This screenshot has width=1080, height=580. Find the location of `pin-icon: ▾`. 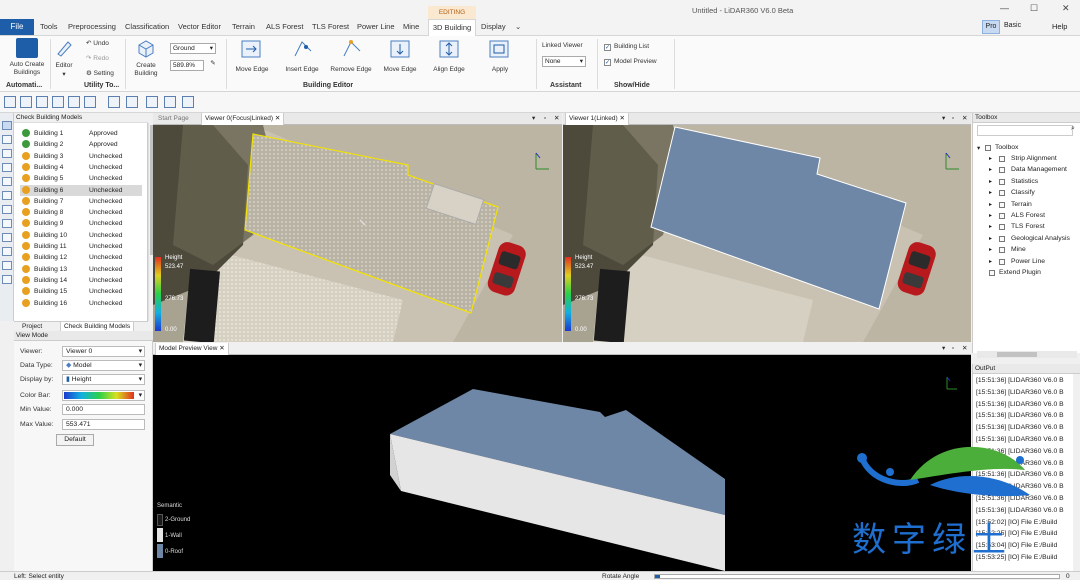

pin-icon: ▾ is located at coordinates (943, 119).